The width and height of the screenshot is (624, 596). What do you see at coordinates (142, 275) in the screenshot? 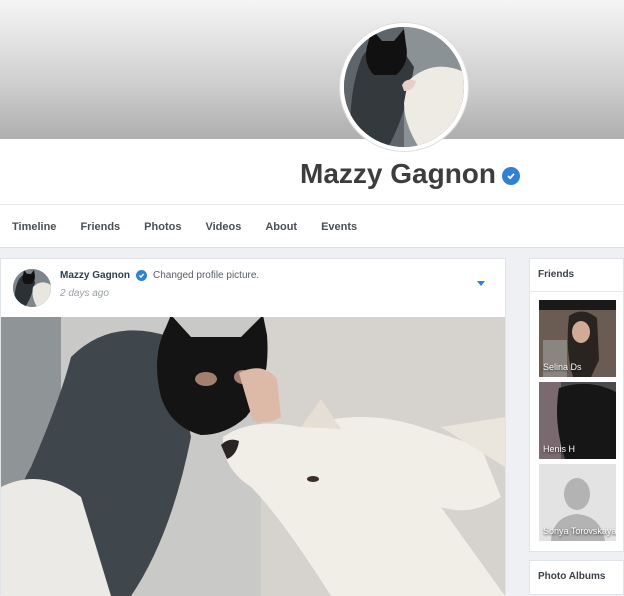
I see `verified-icon` at bounding box center [142, 275].